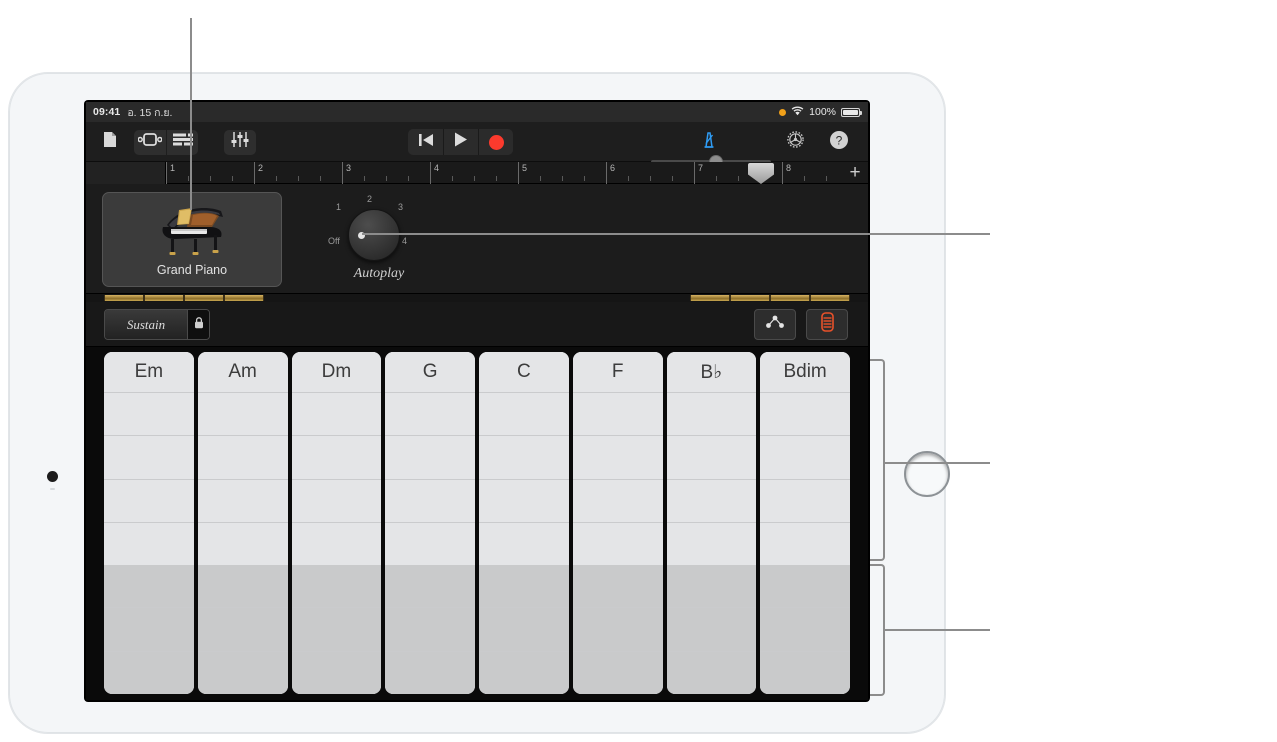 This screenshot has height=742, width=1277. What do you see at coordinates (232, 178) in the screenshot?
I see `ruler-tick` at bounding box center [232, 178].